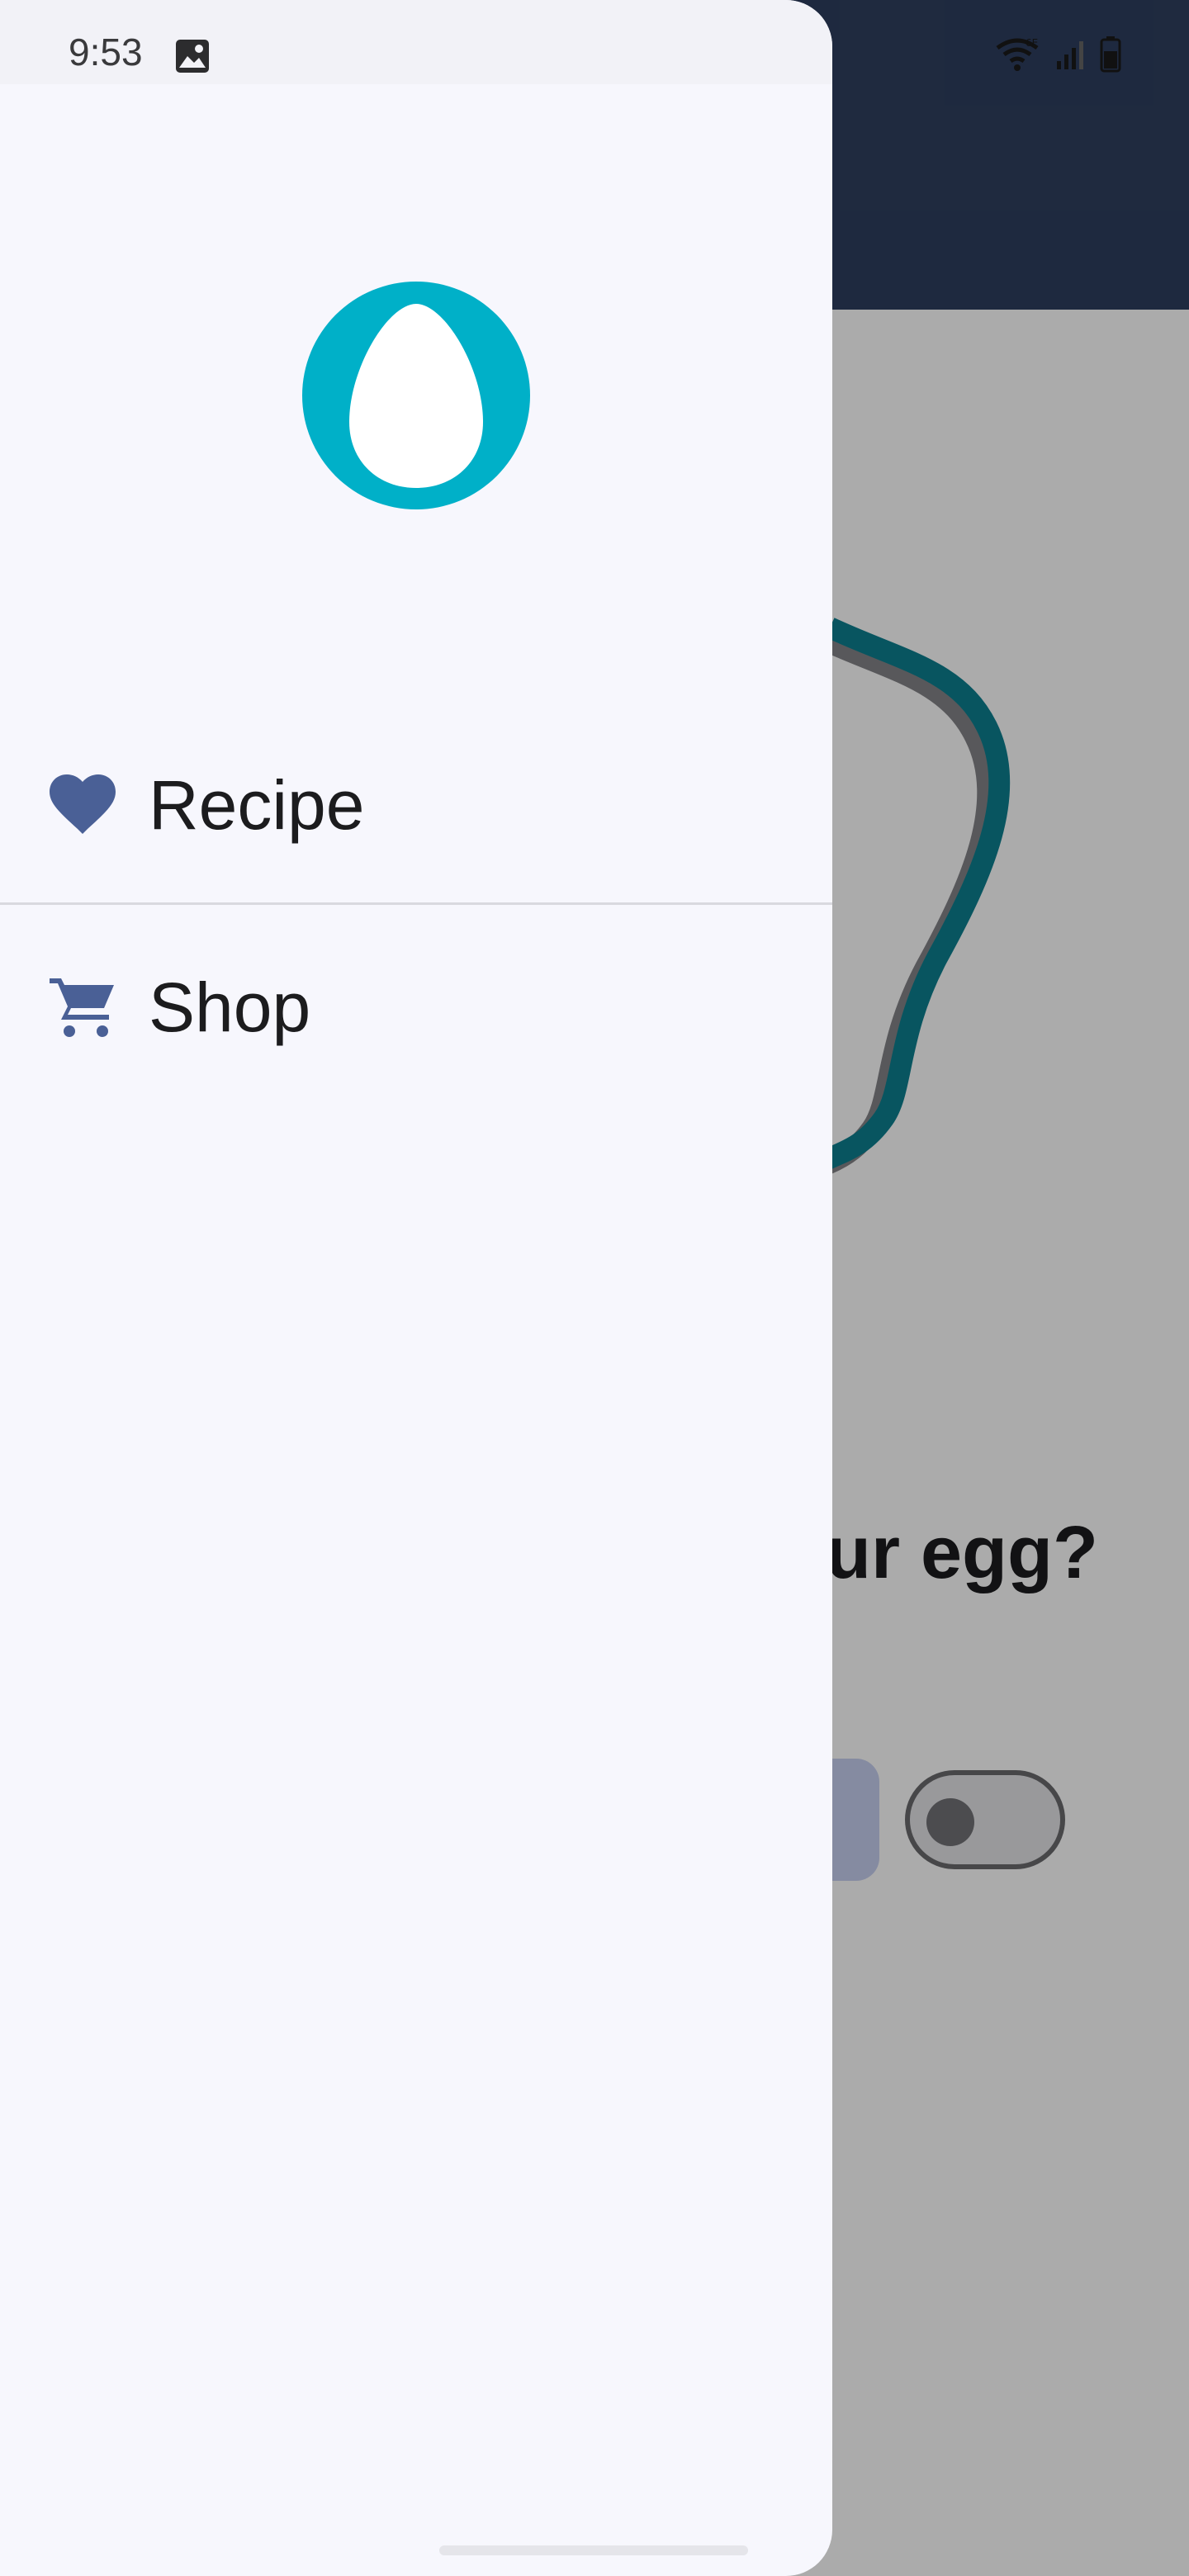 The height and width of the screenshot is (2576, 1189). I want to click on status-time: 9:53, so click(106, 52).